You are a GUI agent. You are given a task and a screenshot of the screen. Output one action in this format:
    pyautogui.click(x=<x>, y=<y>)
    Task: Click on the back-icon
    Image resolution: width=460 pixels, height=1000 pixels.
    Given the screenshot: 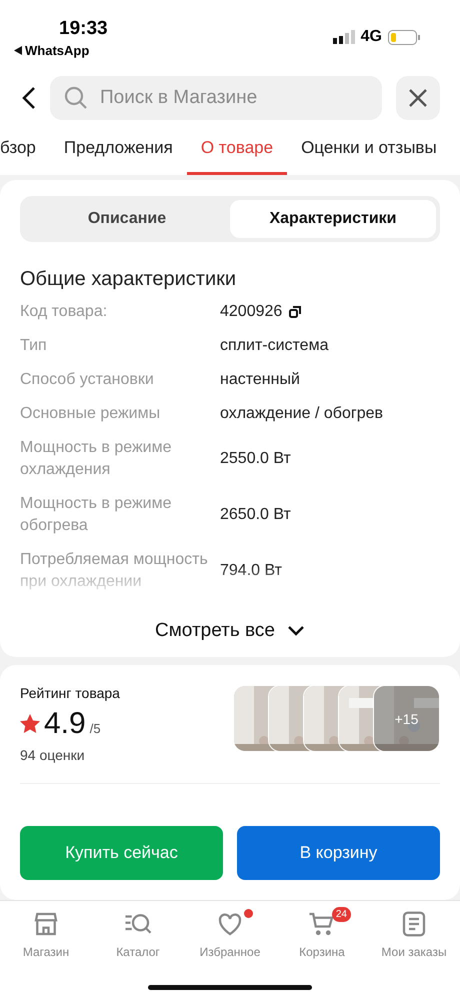 What is the action you would take?
    pyautogui.click(x=29, y=98)
    